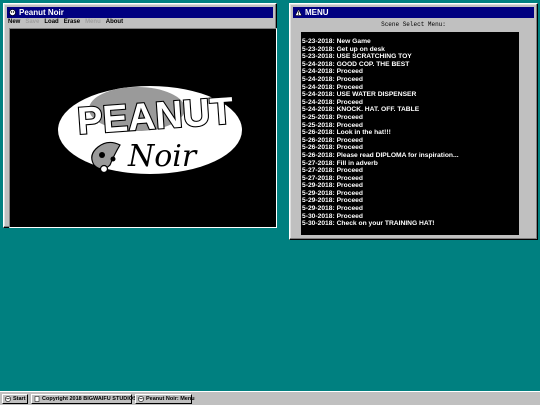 The image size is (540, 405). Describe the element at coordinates (410, 110) in the screenshot. I see `list-item: 5-24-2018: KNOCK. HAT. OFF. TABLE` at that location.